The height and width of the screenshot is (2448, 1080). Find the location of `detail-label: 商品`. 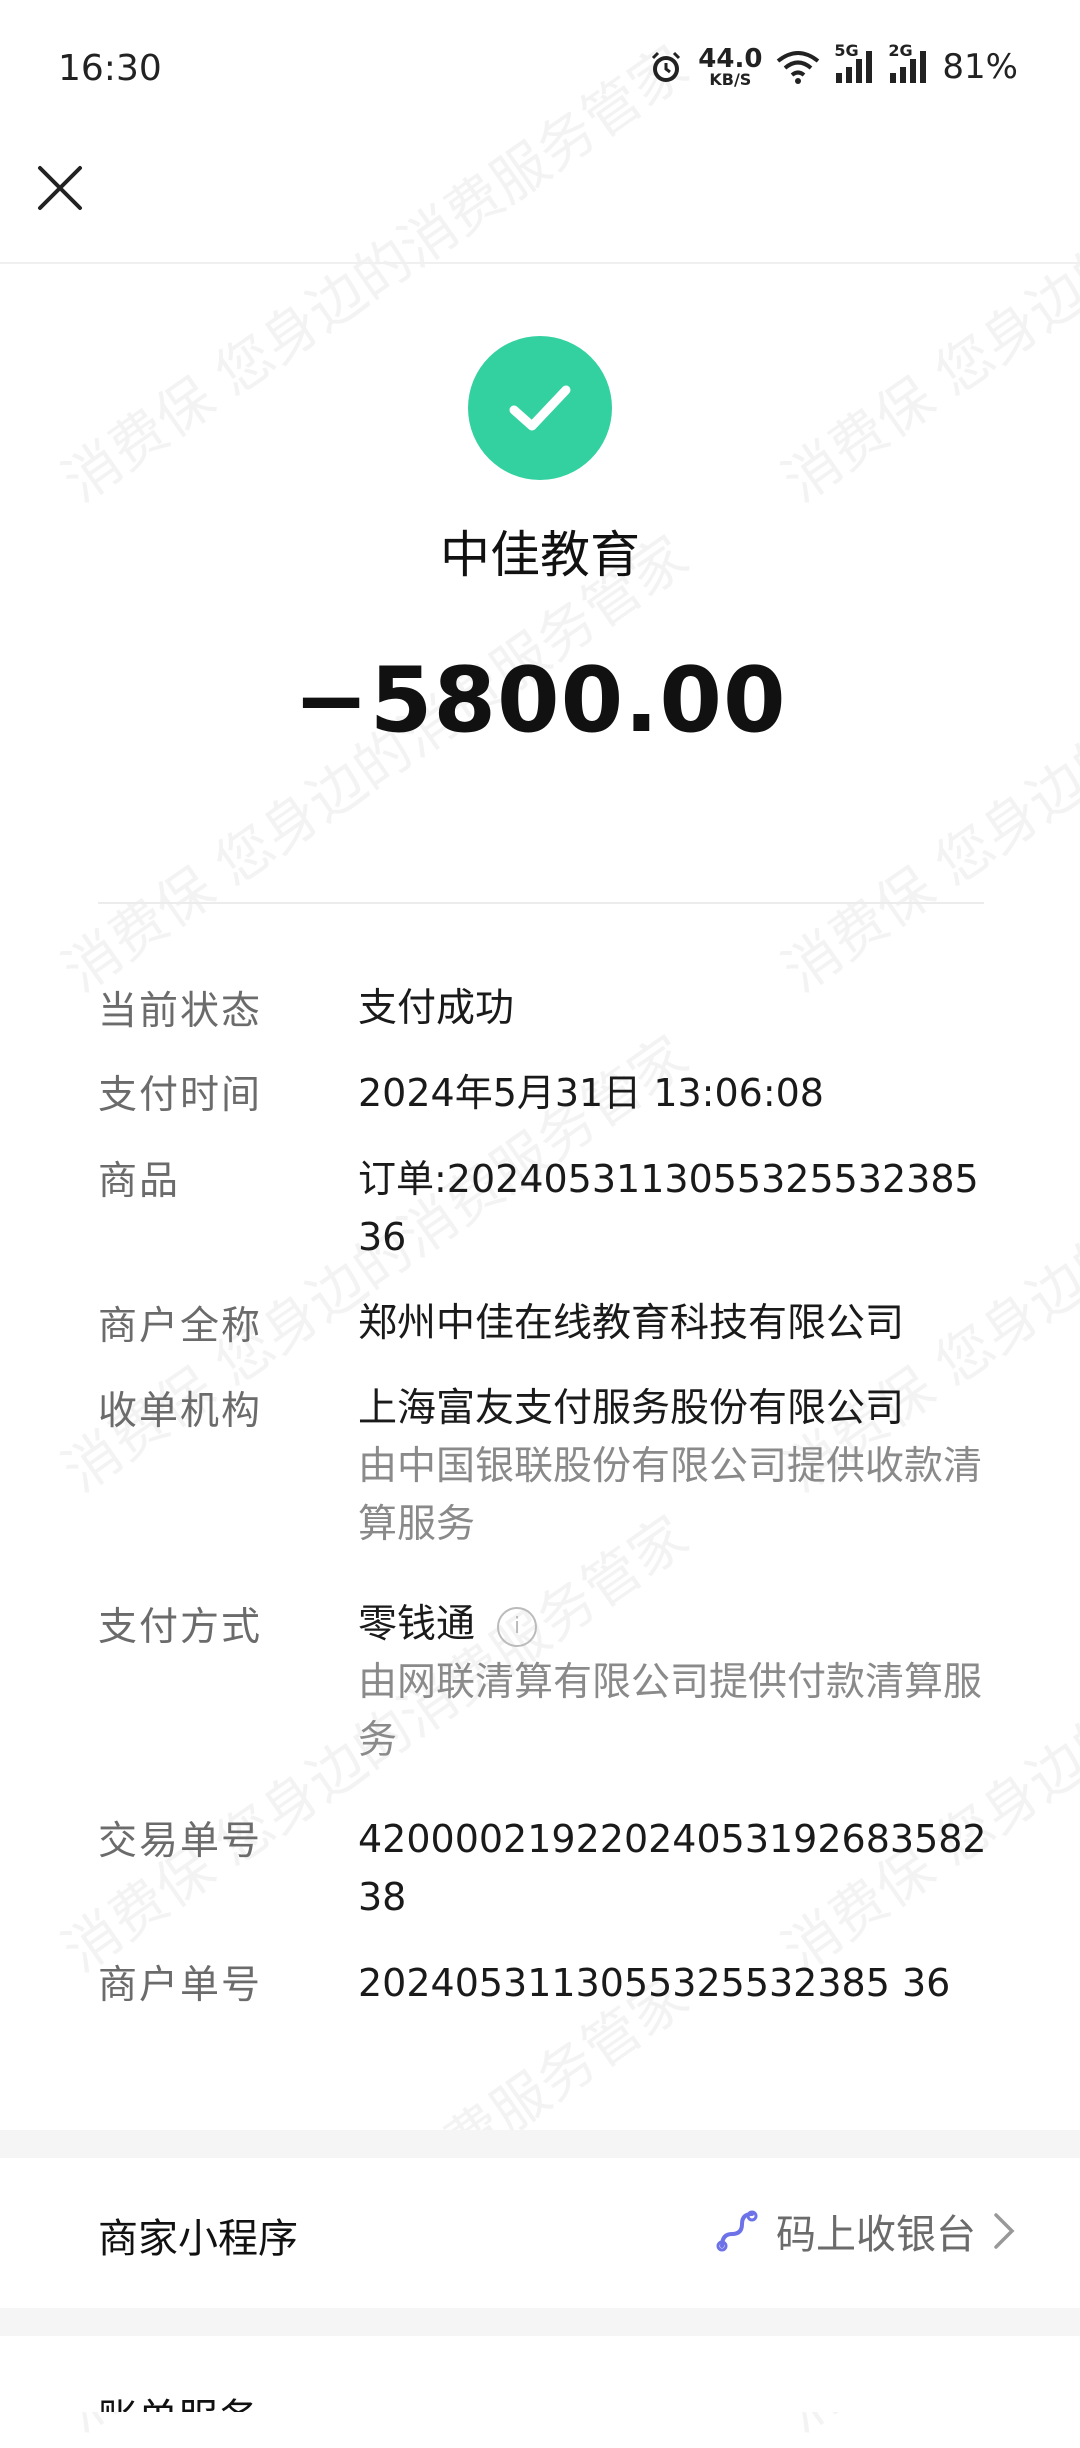

detail-label: 商品 is located at coordinates (139, 1181).